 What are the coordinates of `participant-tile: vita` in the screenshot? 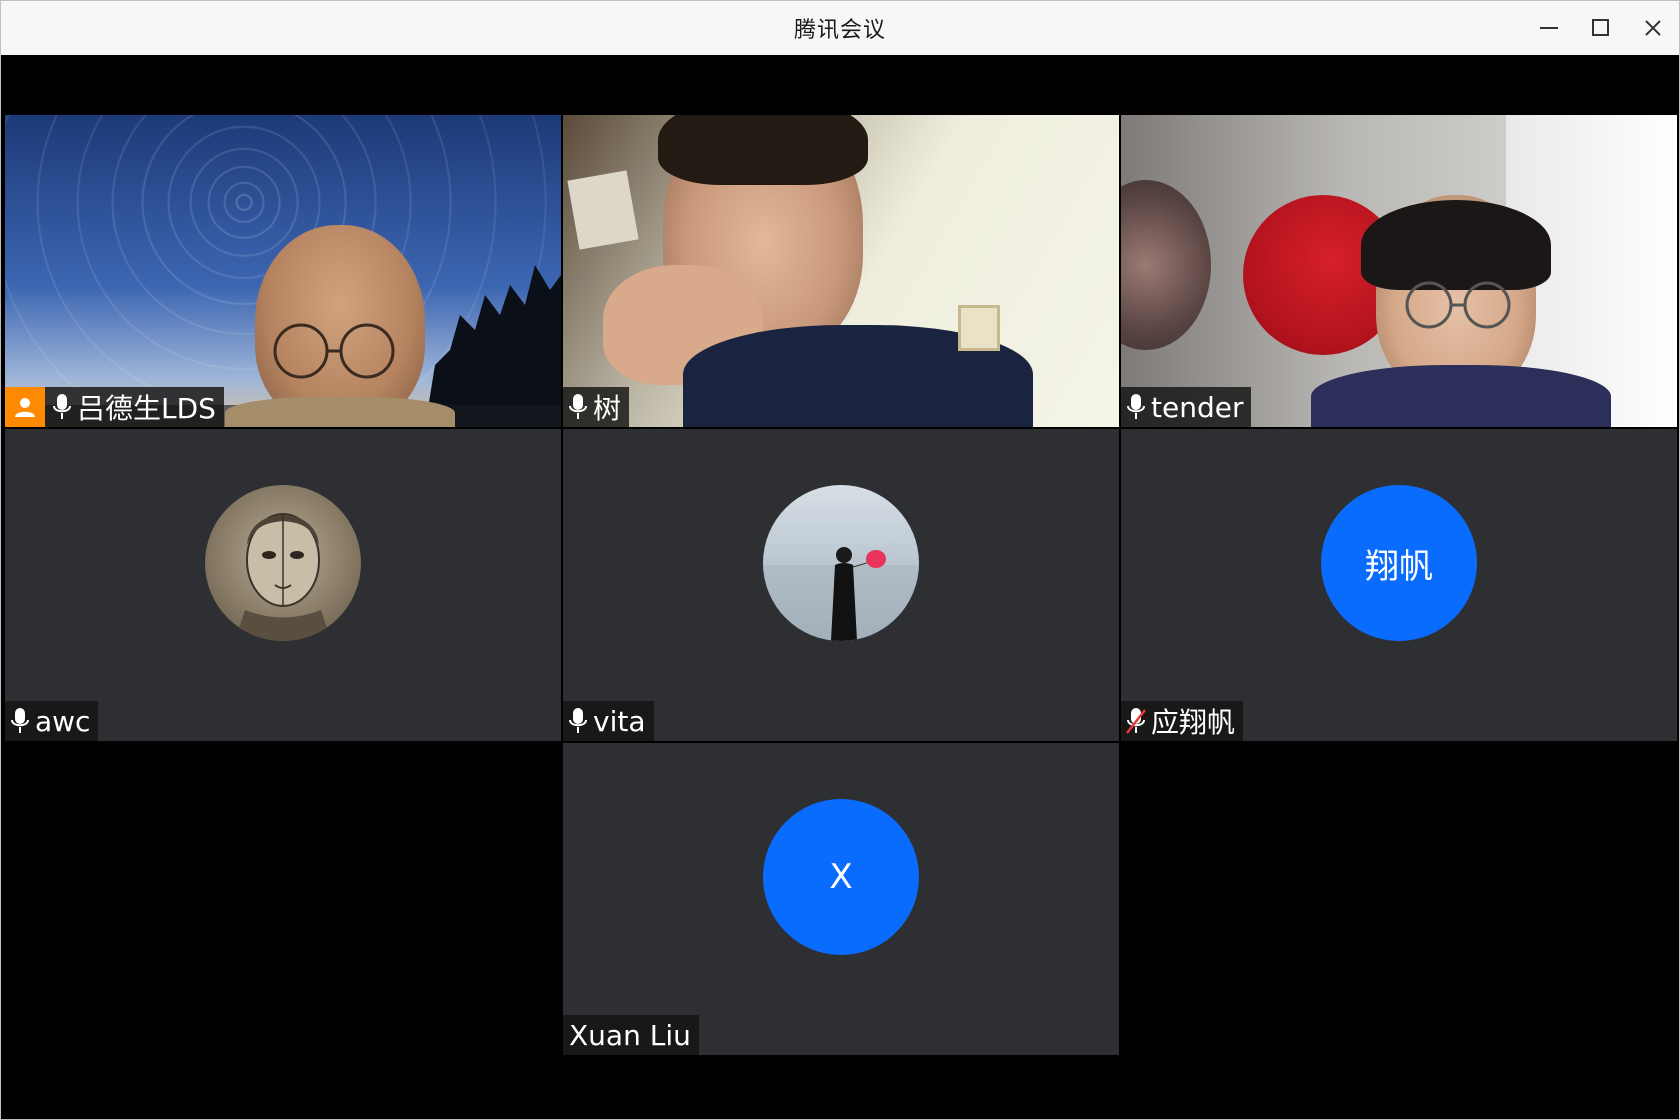 It's located at (841, 585).